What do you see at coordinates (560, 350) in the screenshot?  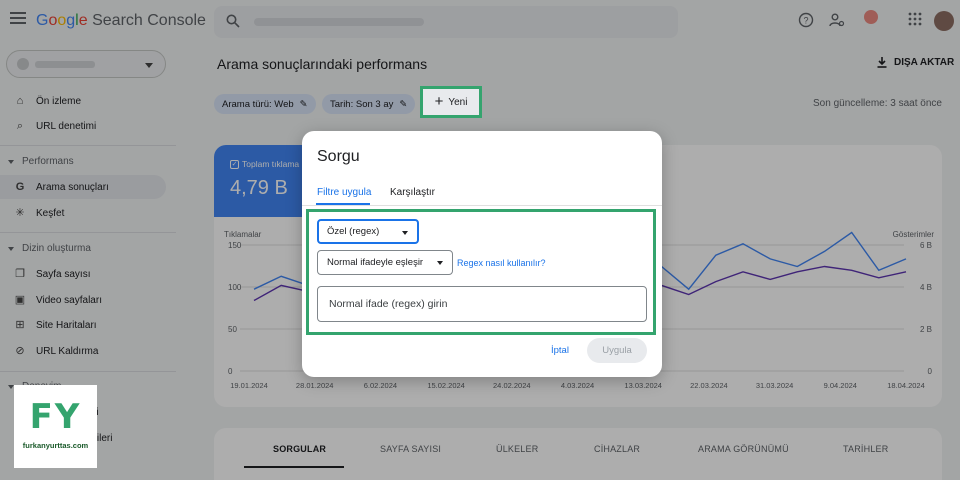 I see `cancel-button: İptal` at bounding box center [560, 350].